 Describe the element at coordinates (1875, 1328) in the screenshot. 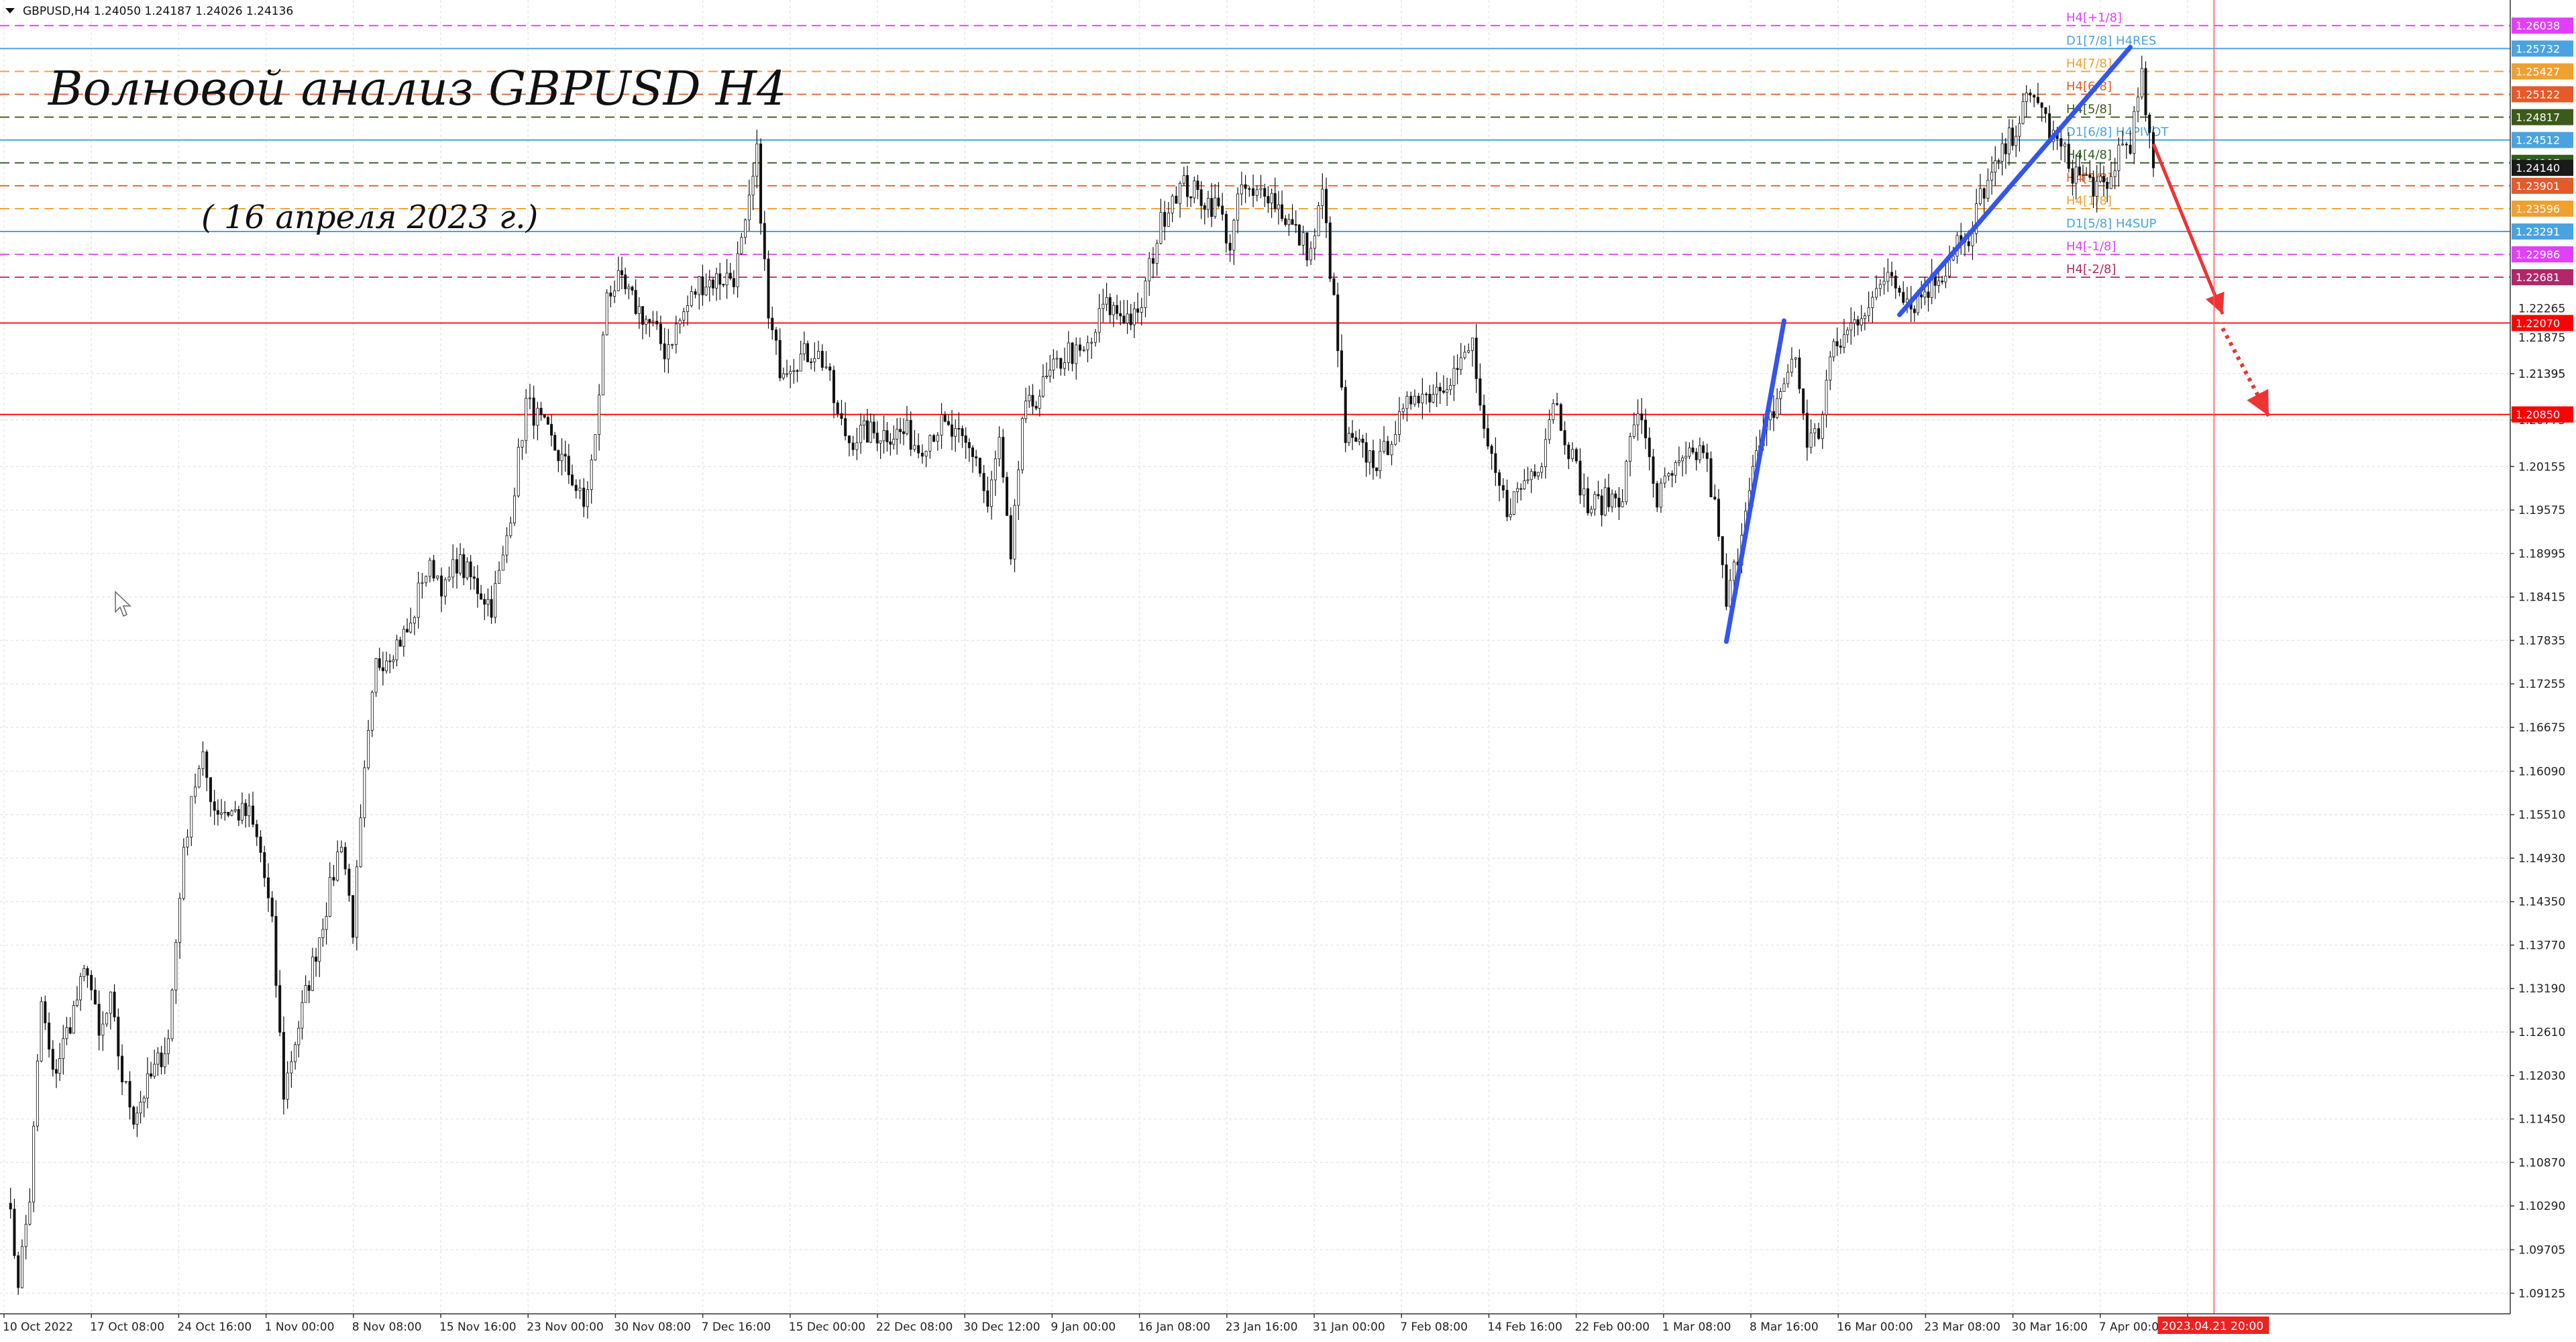

I see `x-tick-label: 16 Mar 00:00` at that location.